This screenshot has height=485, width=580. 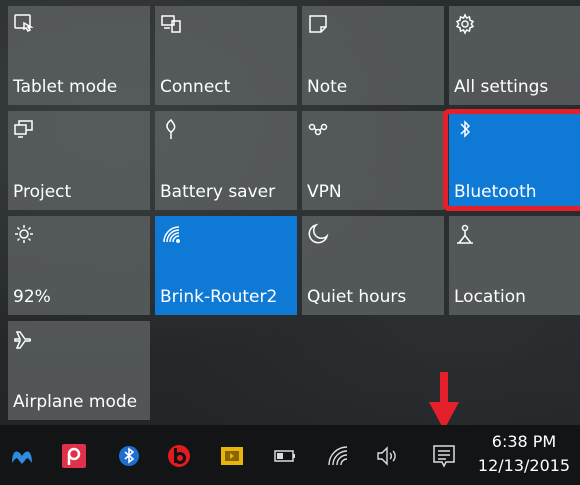 What do you see at coordinates (232, 456) in the screenshot?
I see `media-icon` at bounding box center [232, 456].